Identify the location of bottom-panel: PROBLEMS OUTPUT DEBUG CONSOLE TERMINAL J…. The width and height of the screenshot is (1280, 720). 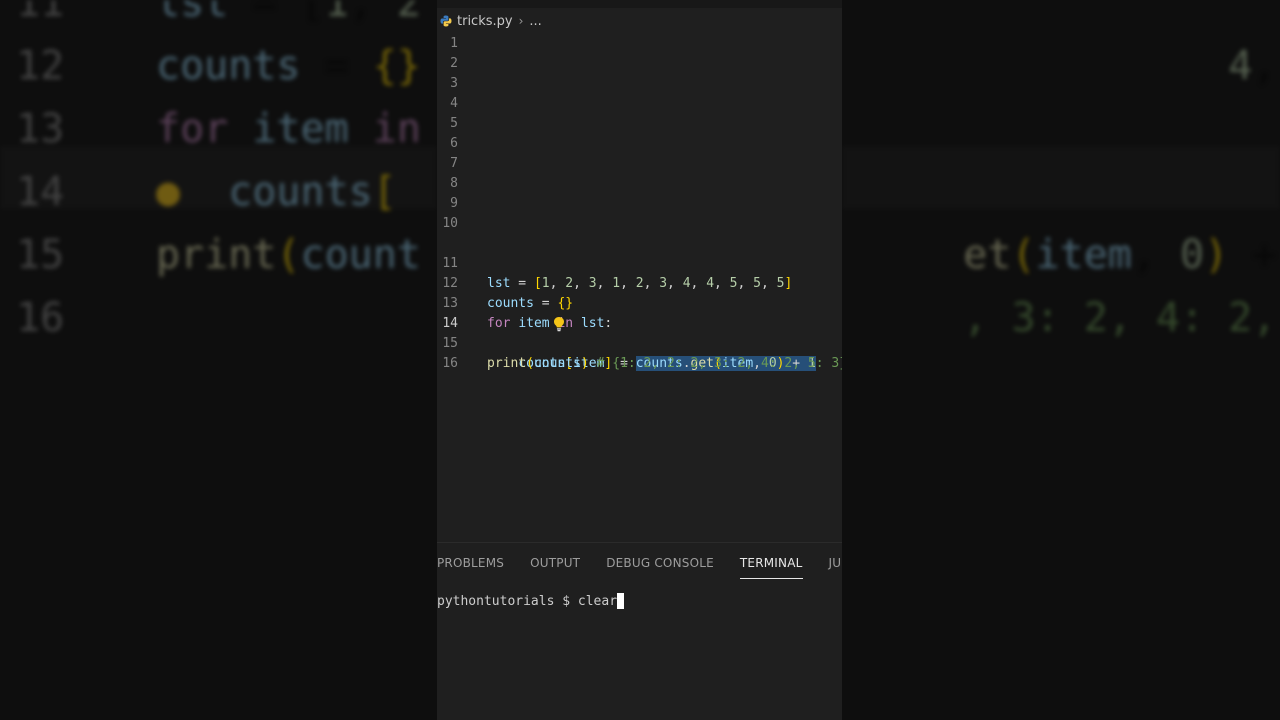
(639, 631).